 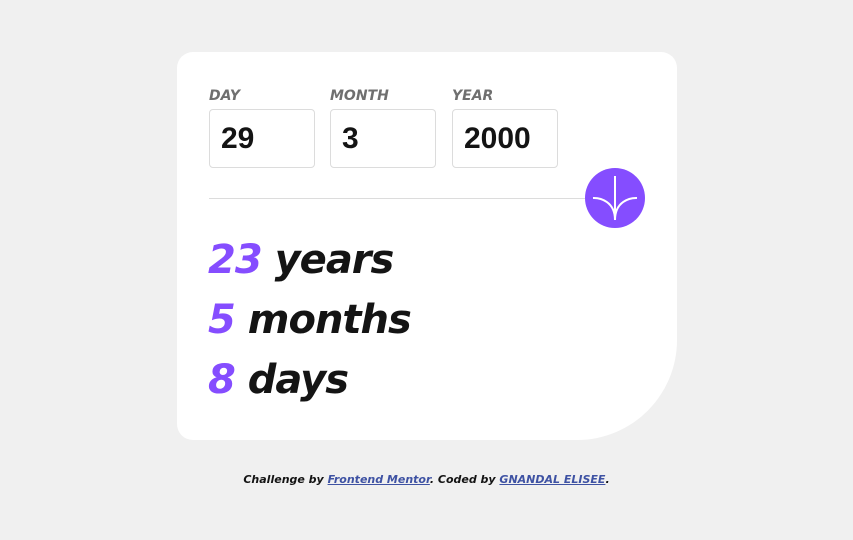 I want to click on year-input, so click(x=505, y=138).